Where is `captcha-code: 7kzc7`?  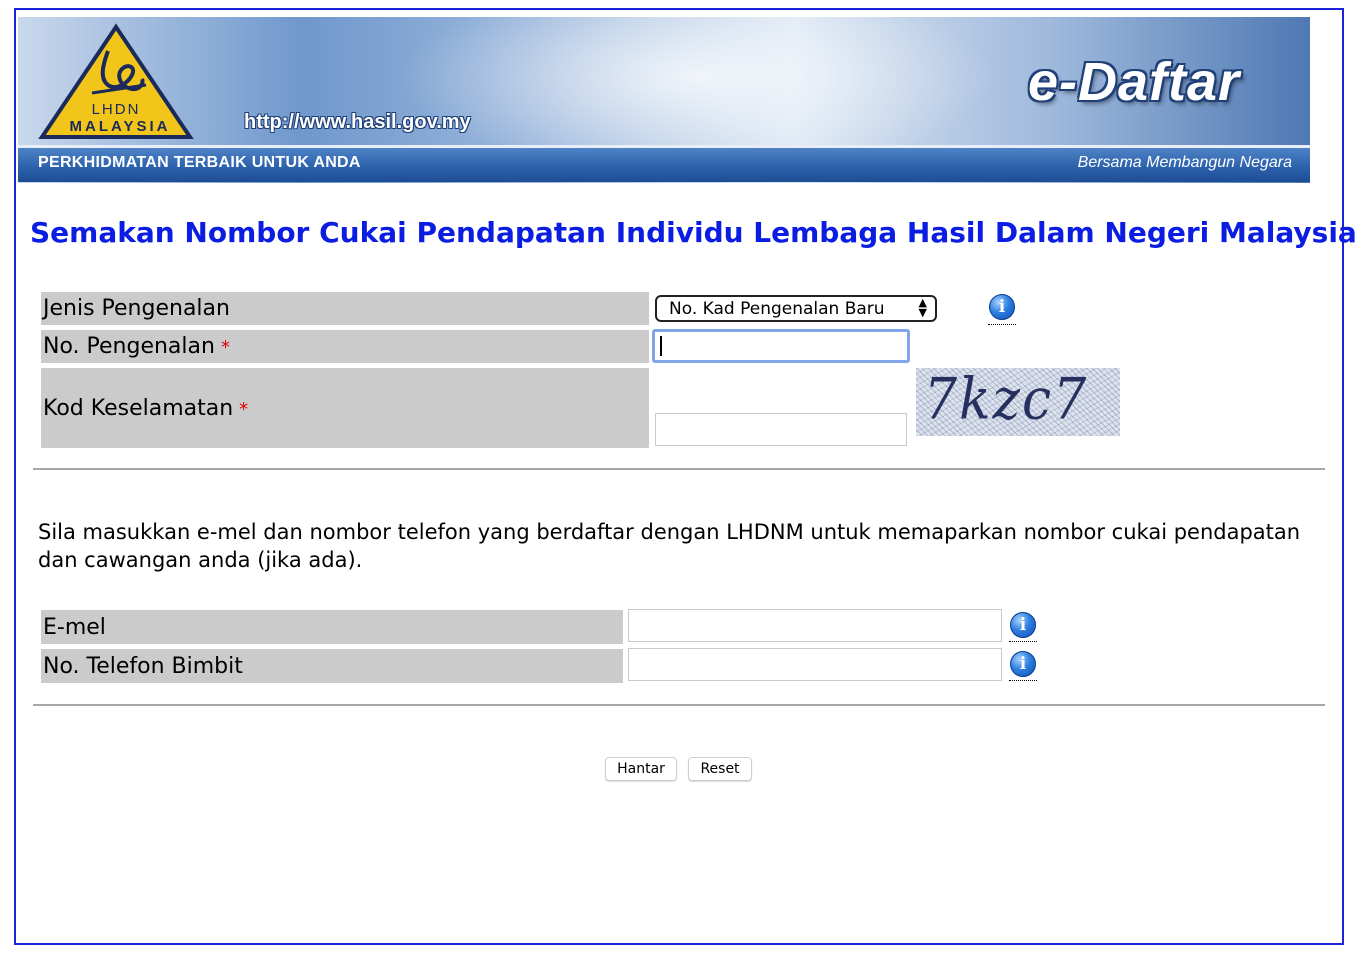
captcha-code: 7kzc7 is located at coordinates (1006, 400).